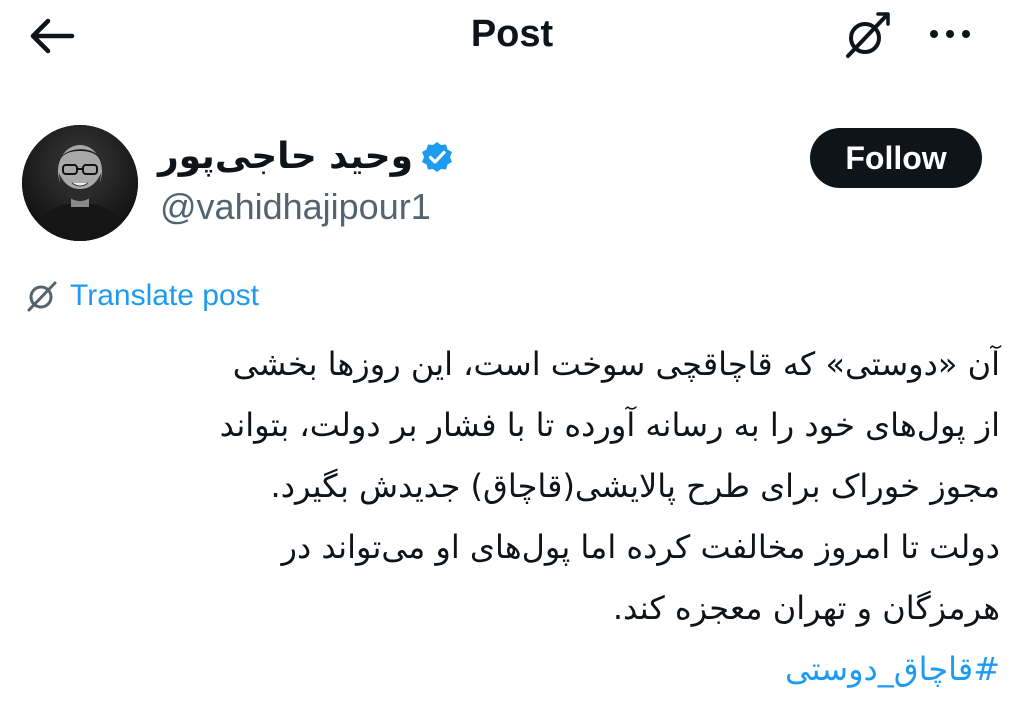  Describe the element at coordinates (512, 669) in the screenshot. I see `hashtag-line: #قاچاق_دوستی` at that location.